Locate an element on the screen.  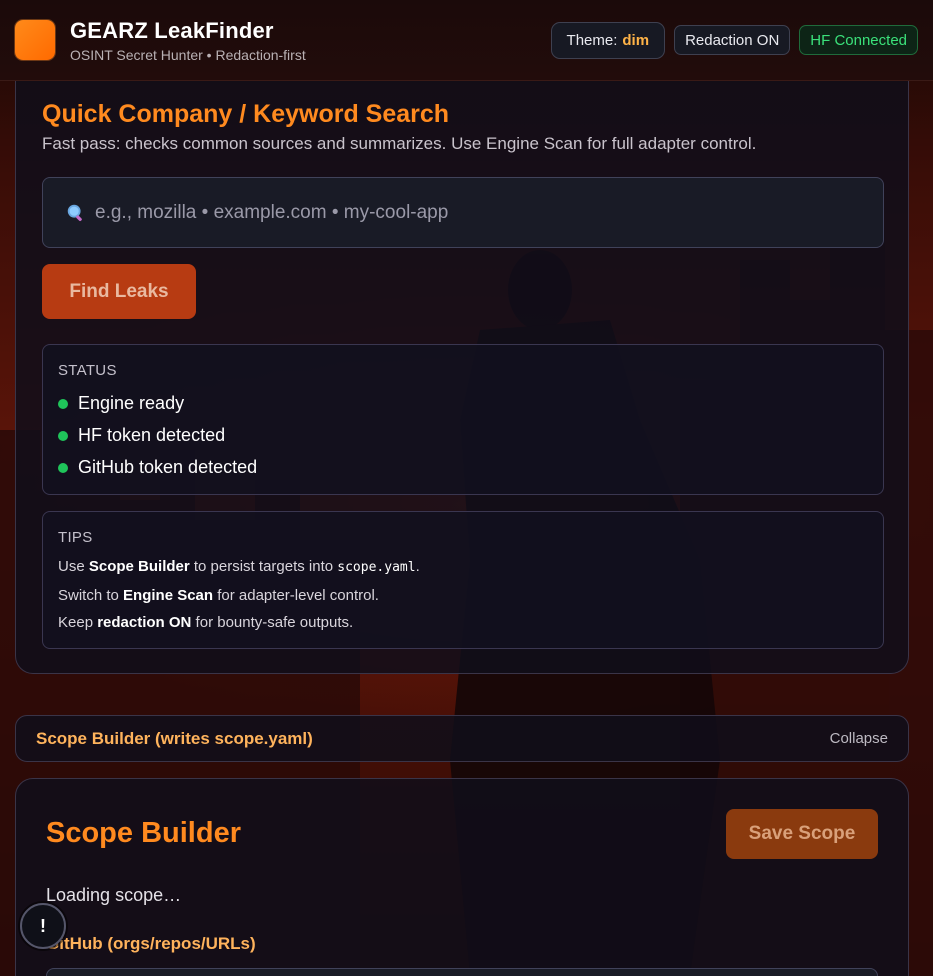
save-scope-button: Save Scope is located at coordinates (802, 834).